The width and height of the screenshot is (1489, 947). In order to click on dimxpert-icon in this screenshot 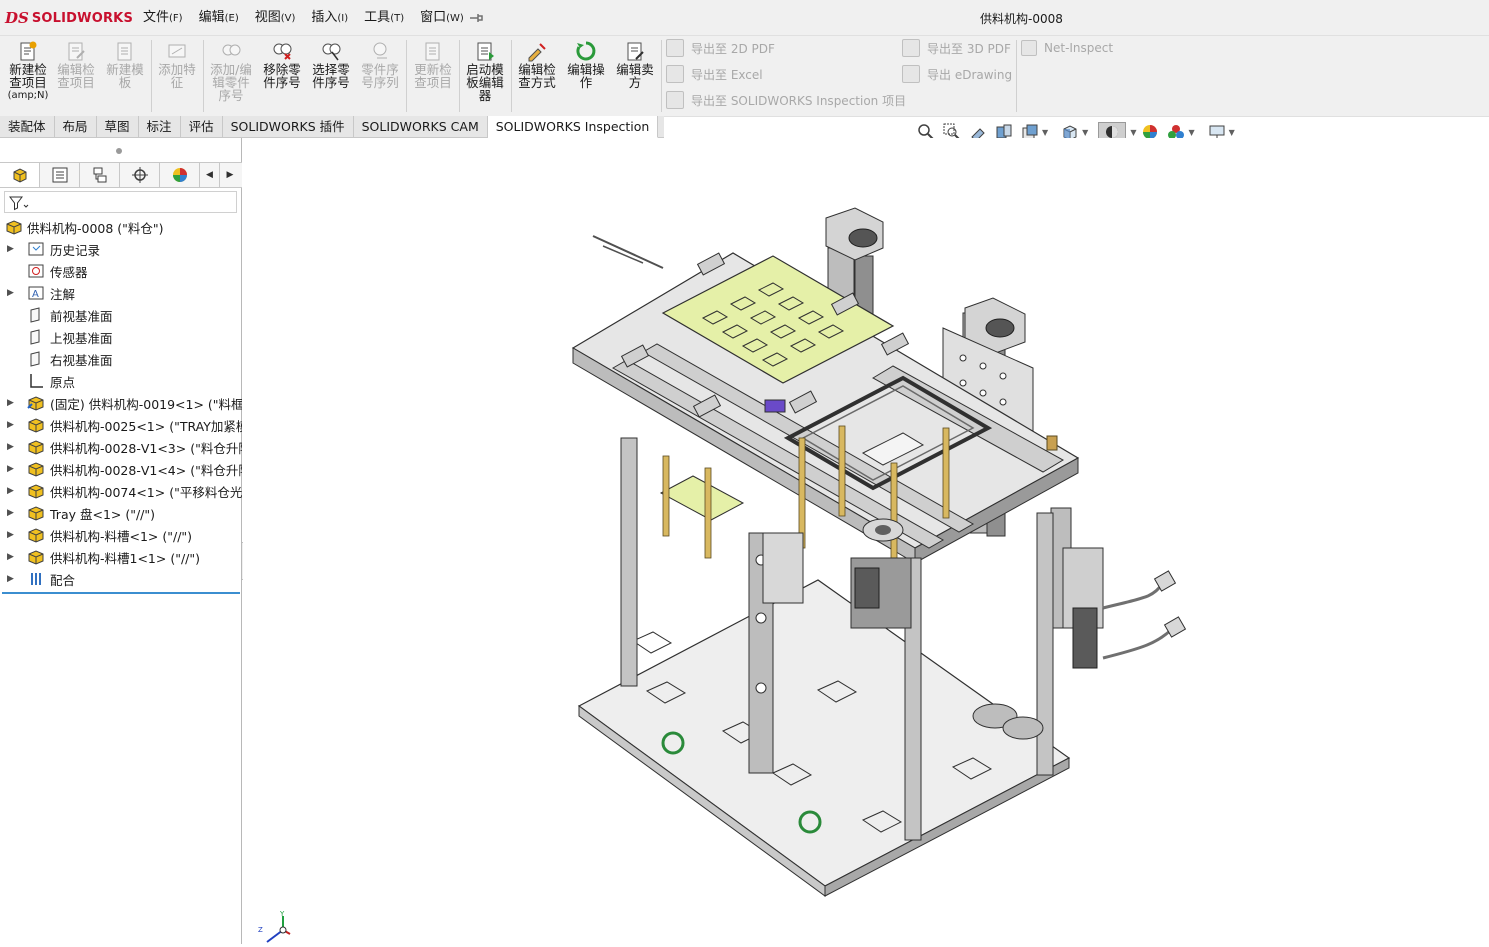, I will do `click(139, 175)`.